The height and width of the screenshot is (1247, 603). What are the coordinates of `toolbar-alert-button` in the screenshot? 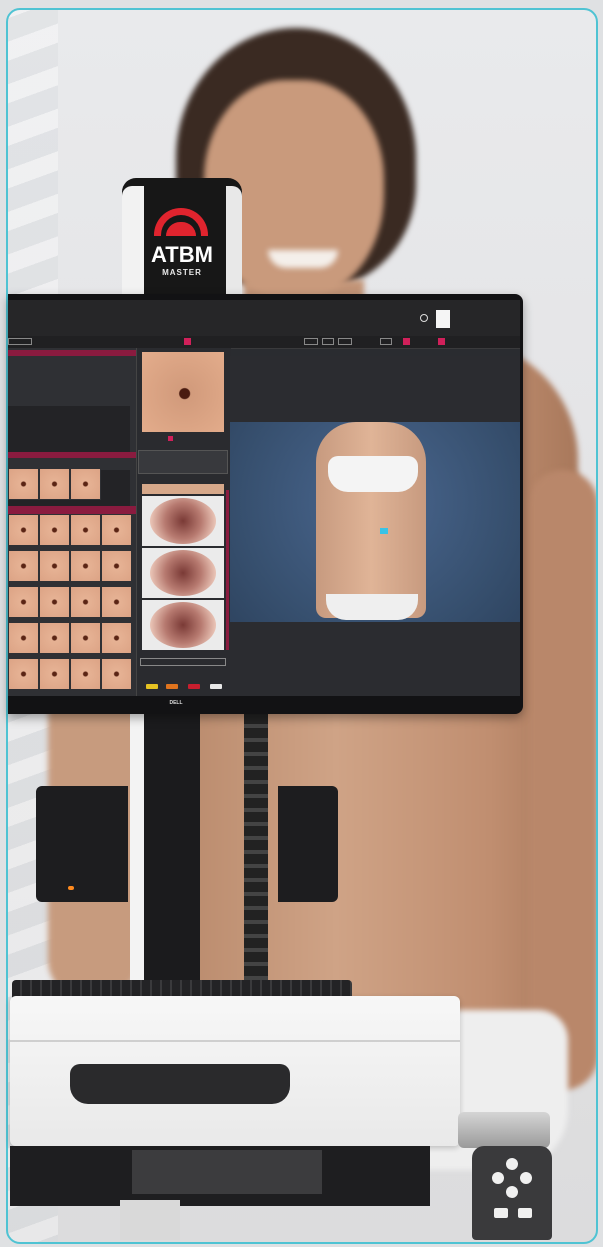 It's located at (441, 341).